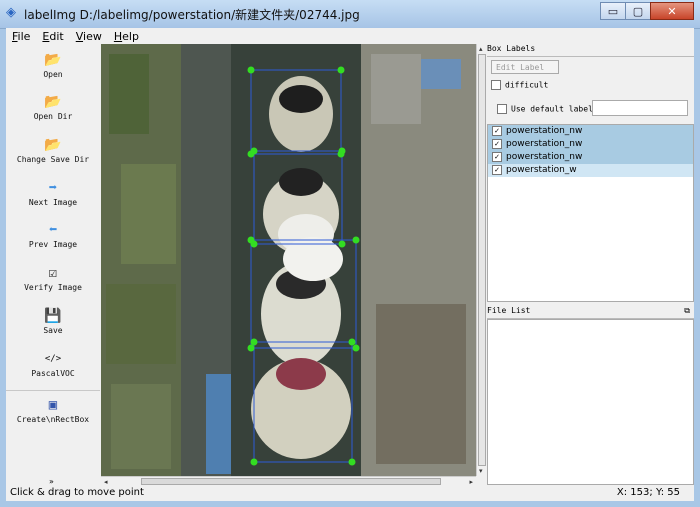  I want to click on scroll-up-icon: ▴, so click(481, 49).